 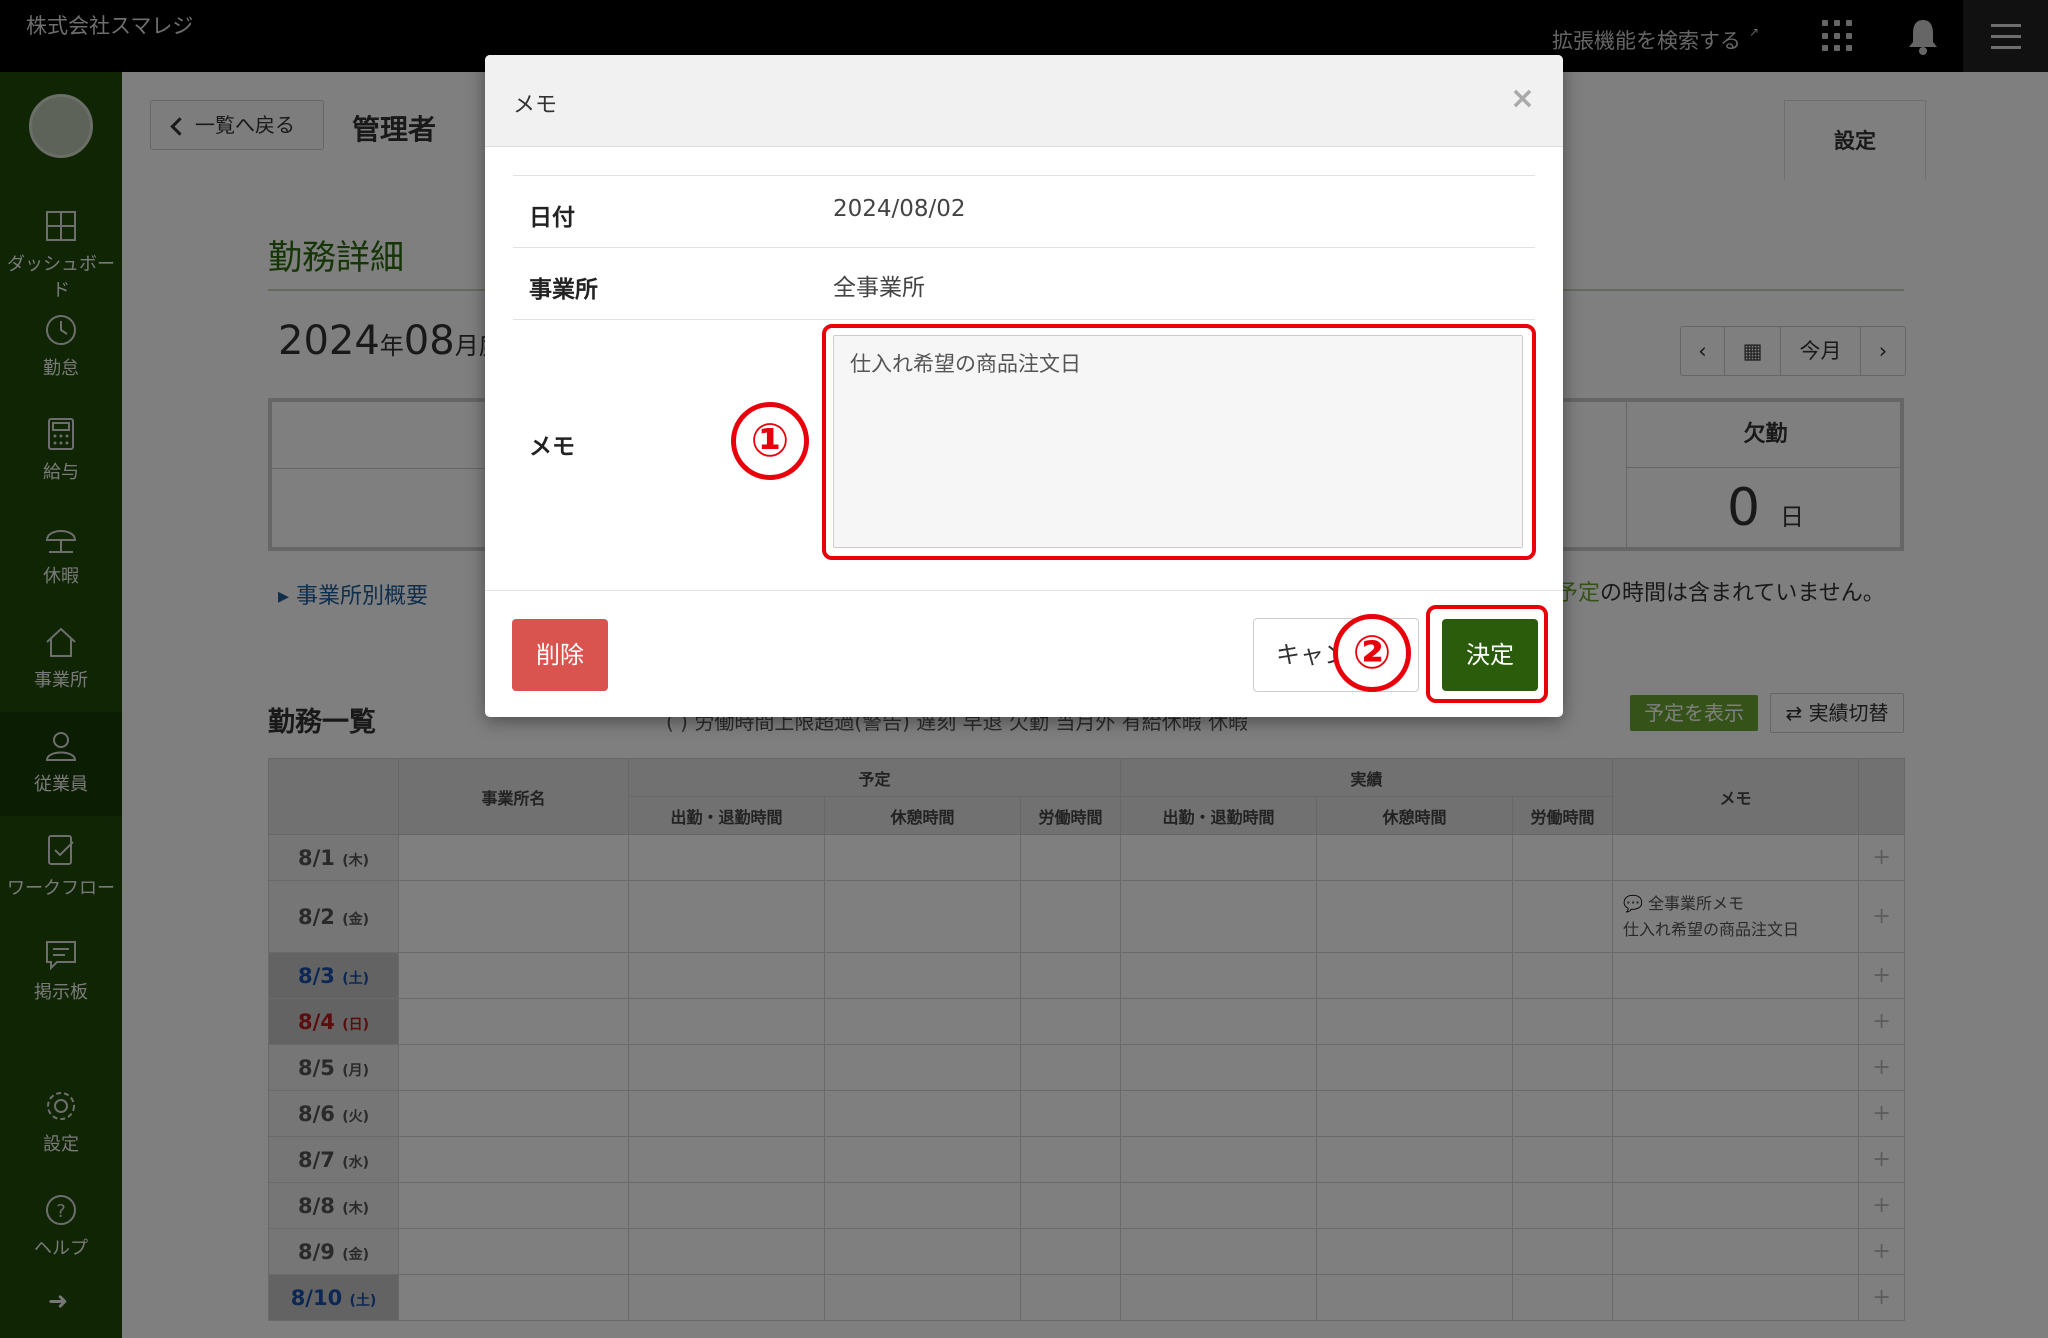 What do you see at coordinates (560, 655) in the screenshot?
I see `delete-button: 削除` at bounding box center [560, 655].